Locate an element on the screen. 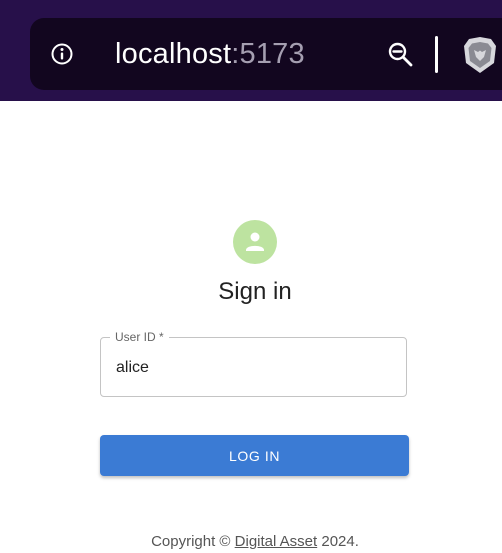 This screenshot has height=553, width=502. digital-asset-link: Digital Asset is located at coordinates (276, 541).